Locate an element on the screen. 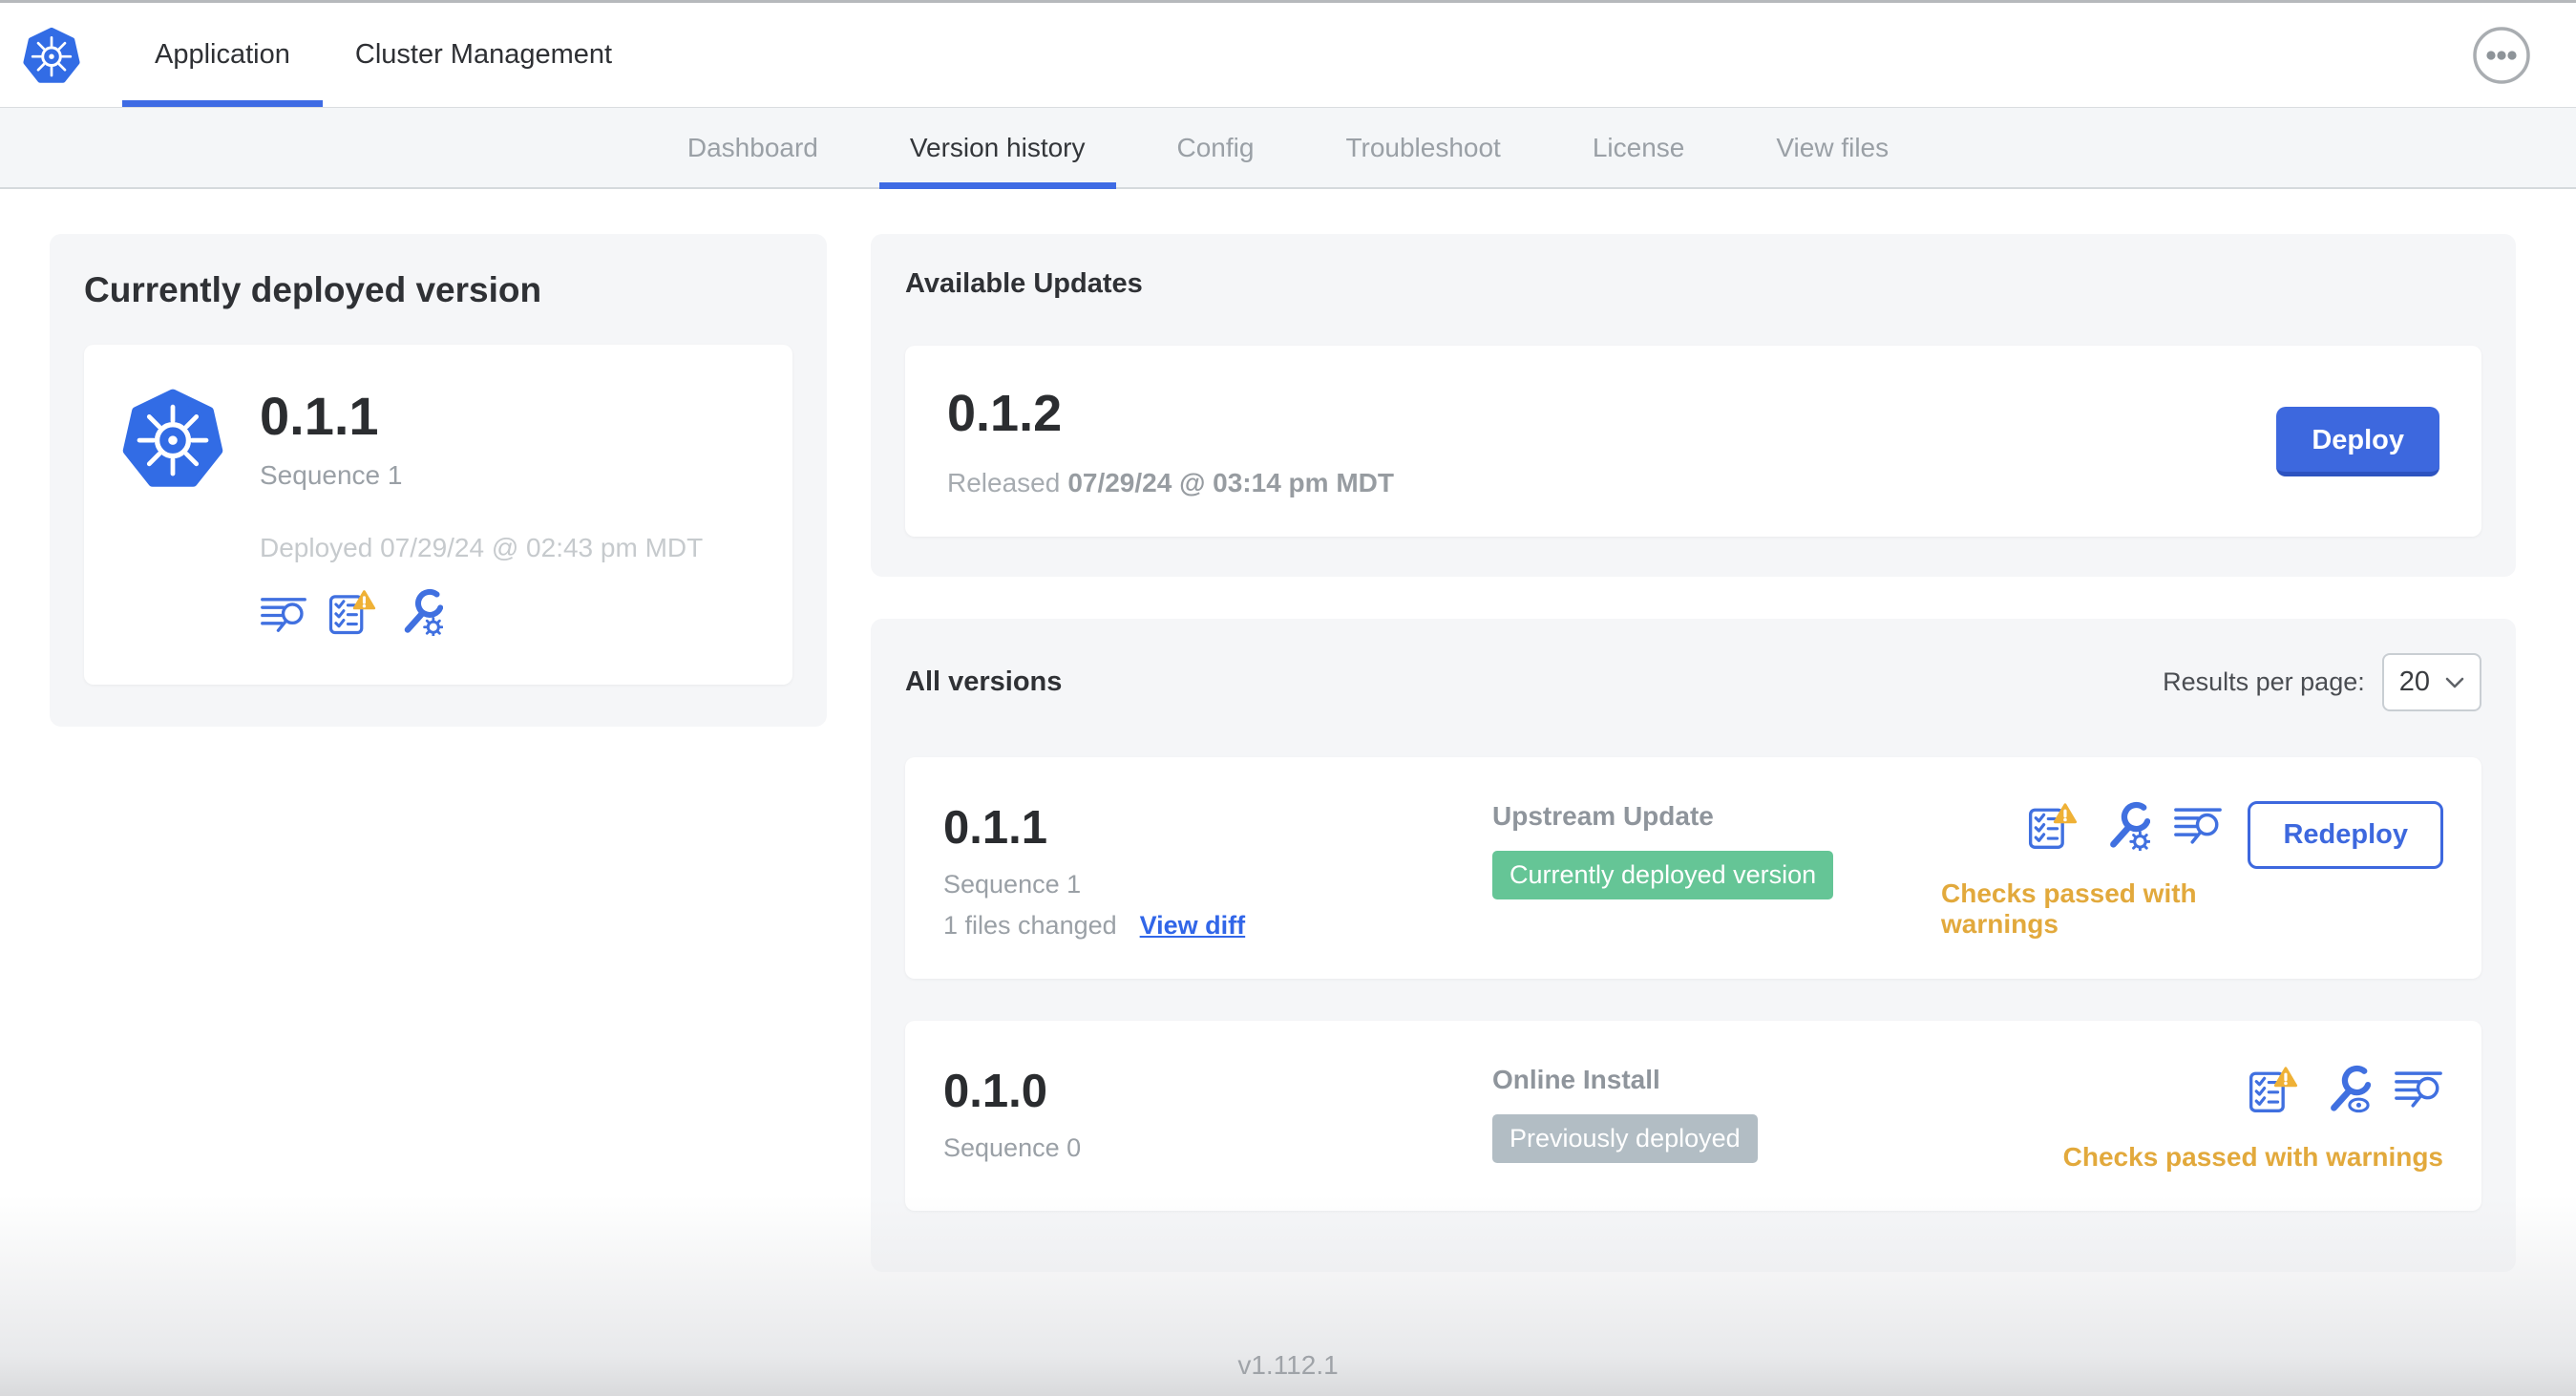 The image size is (2576, 1396). status-badge: Currently deployed version is located at coordinates (1663, 875).